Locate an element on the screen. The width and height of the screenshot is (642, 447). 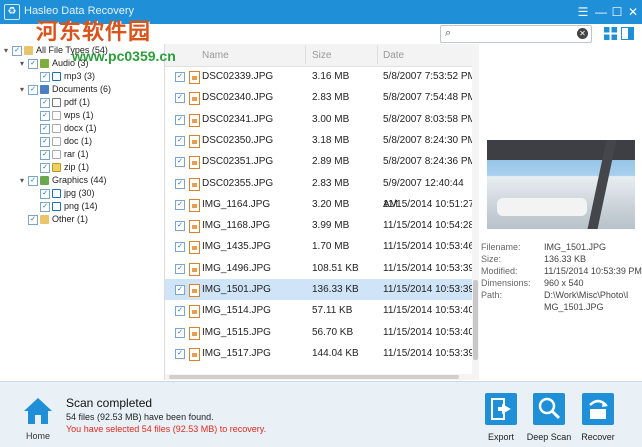
maximize-button: ☐ is located at coordinates (617, 12).